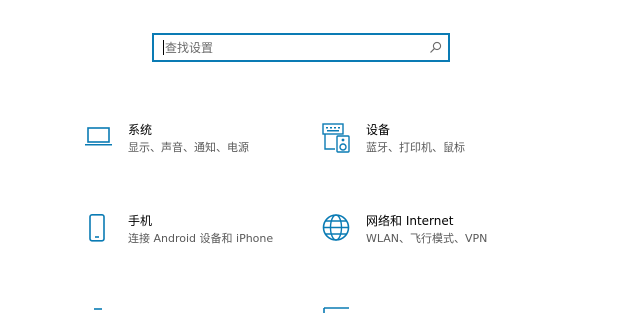 The width and height of the screenshot is (620, 335). What do you see at coordinates (204, 318) in the screenshot?
I see `settings-category-partial-left` at bounding box center [204, 318].